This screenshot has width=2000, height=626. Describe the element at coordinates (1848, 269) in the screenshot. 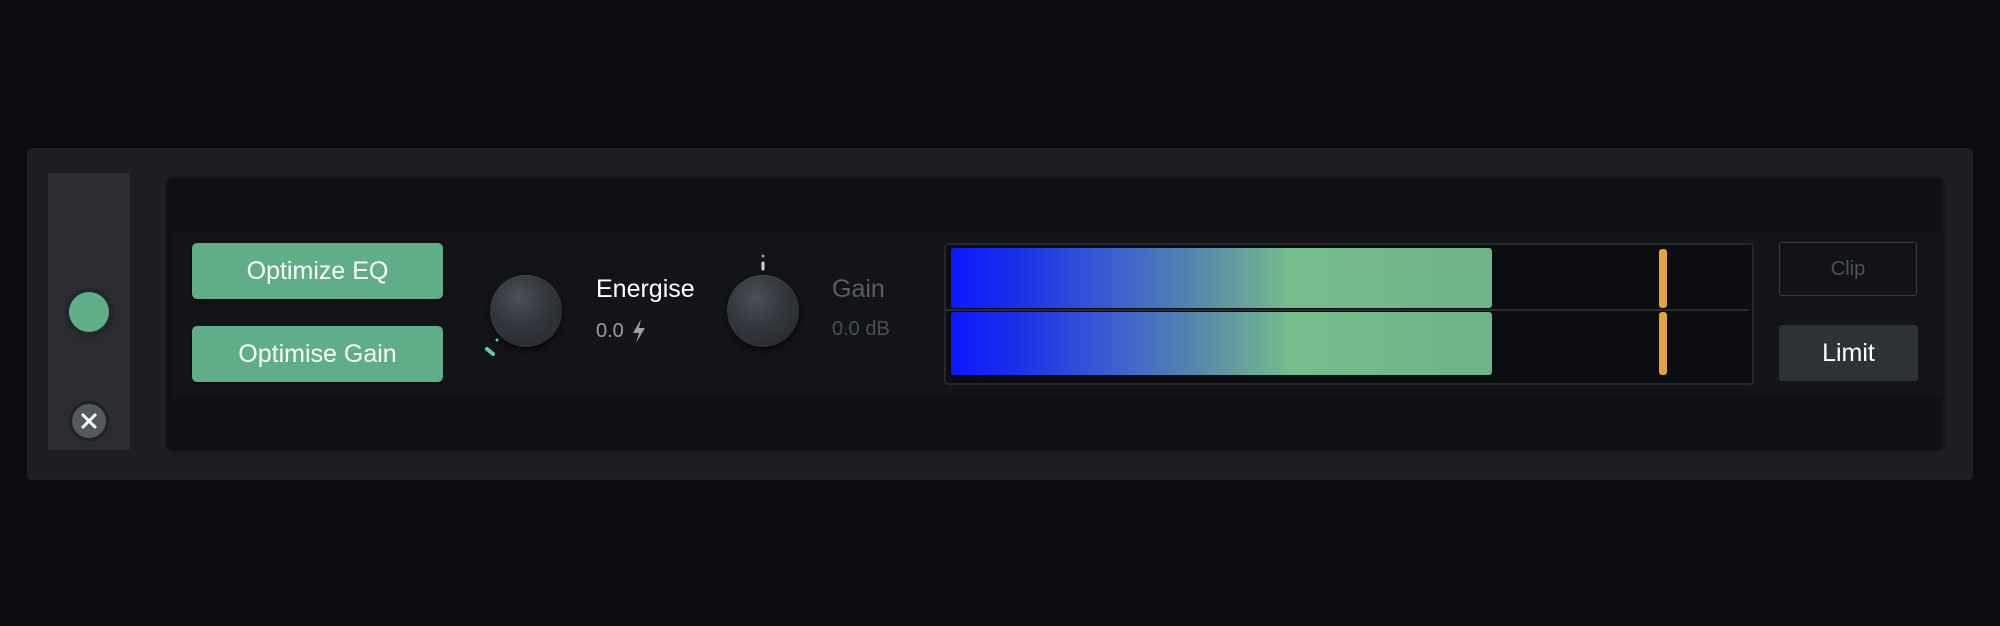

I see `clip-button: Clip` at that location.